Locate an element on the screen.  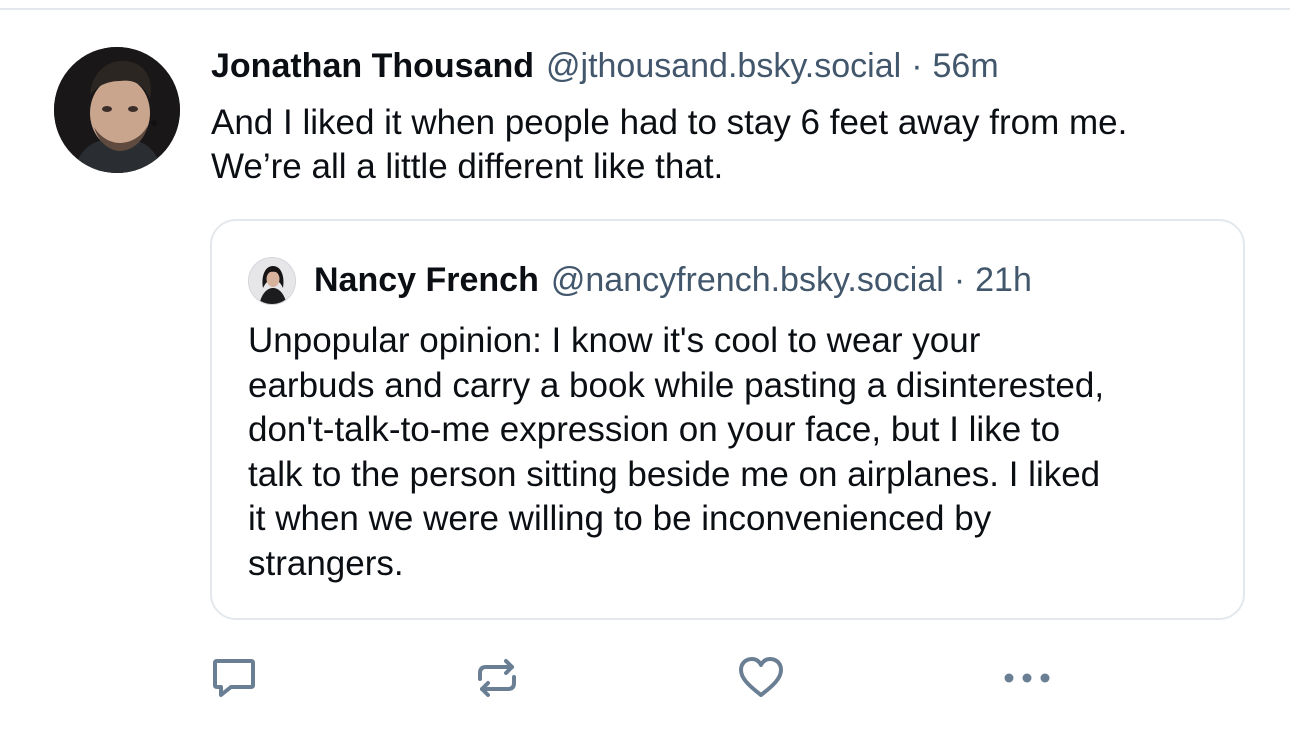
repost-button is located at coordinates (497, 678).